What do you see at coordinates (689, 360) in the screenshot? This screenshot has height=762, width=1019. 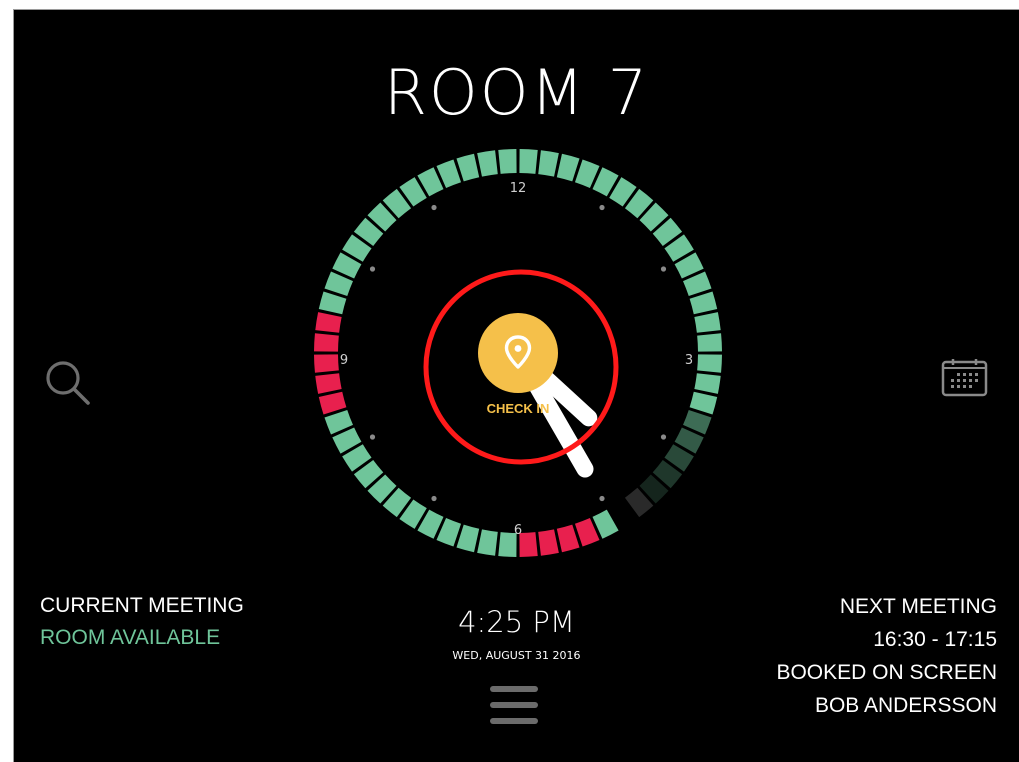 I see `clock-numeral-3: 3` at bounding box center [689, 360].